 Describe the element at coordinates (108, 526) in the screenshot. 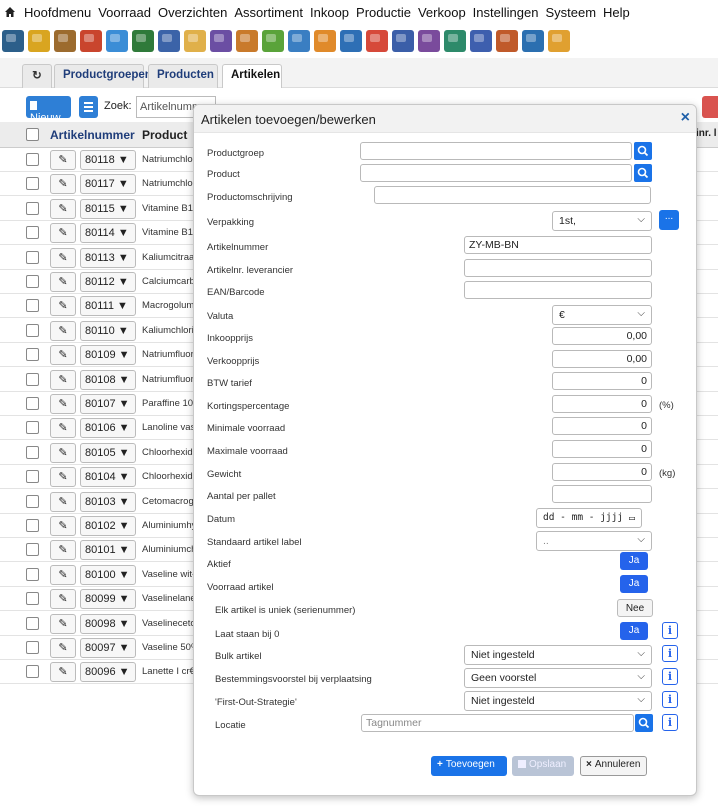

I see `row-artikelnummer: 80102 ▼` at that location.